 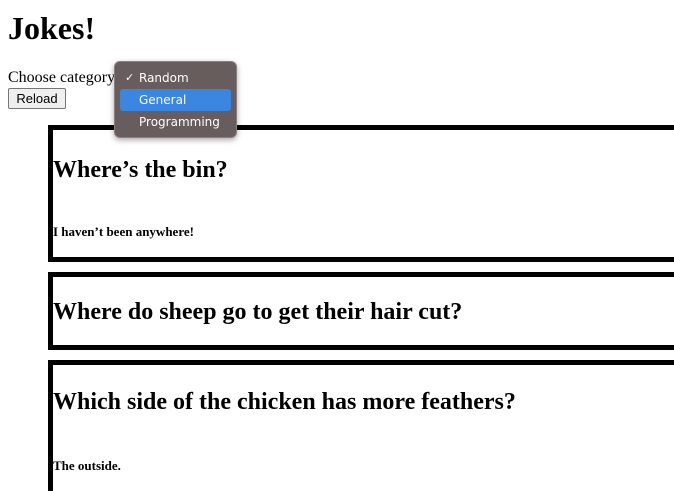 I want to click on joke-punchline: I haven’t been anywhere!, so click(x=123, y=231).